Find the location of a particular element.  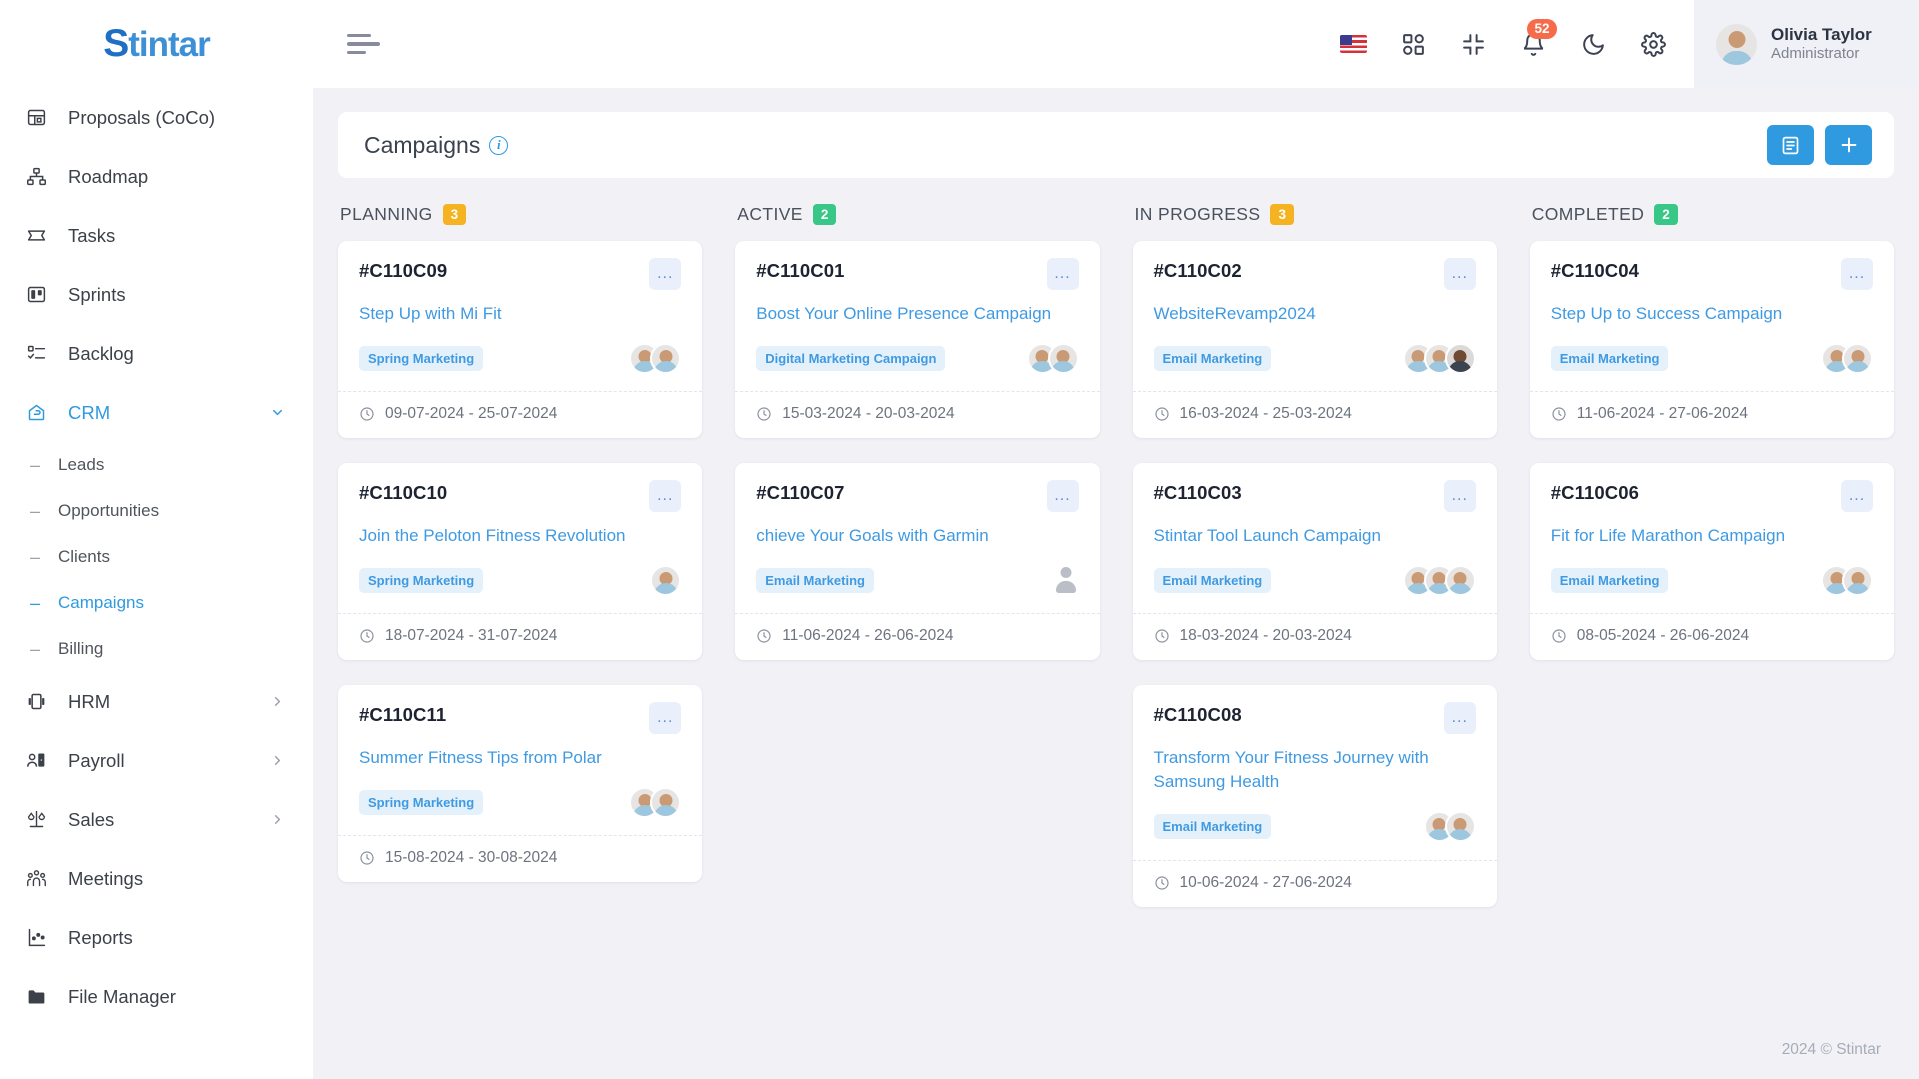

card-date-range: 10-06-2024 - 27-06-2024 is located at coordinates (1265, 882).